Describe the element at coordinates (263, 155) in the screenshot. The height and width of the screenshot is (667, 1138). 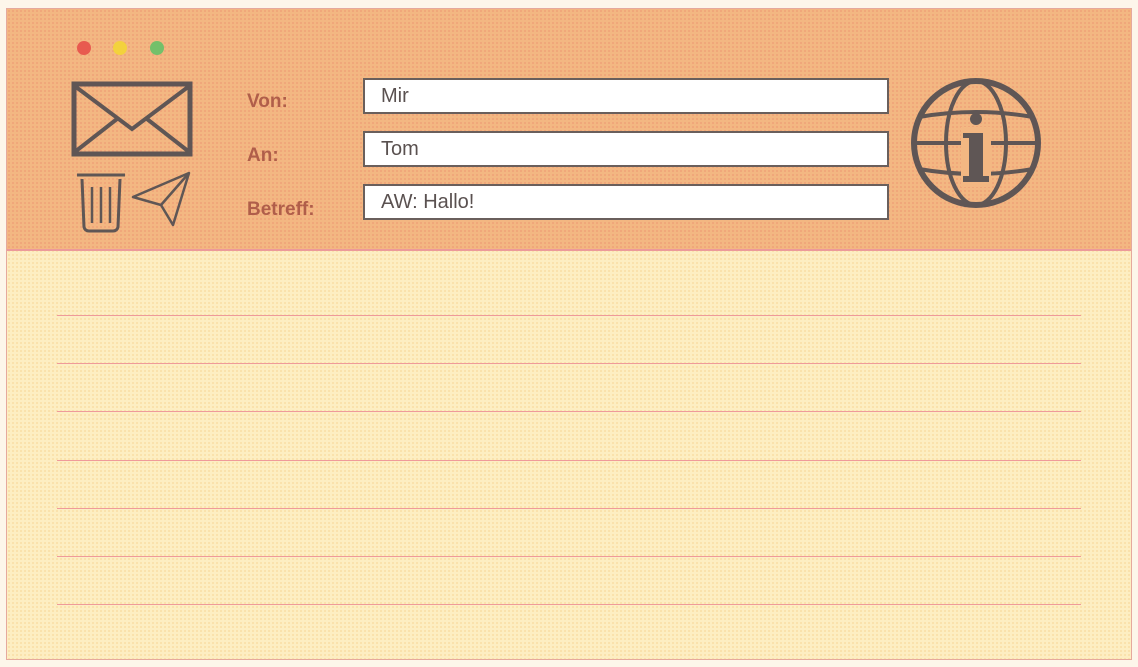
I see `to-label: An:` at that location.